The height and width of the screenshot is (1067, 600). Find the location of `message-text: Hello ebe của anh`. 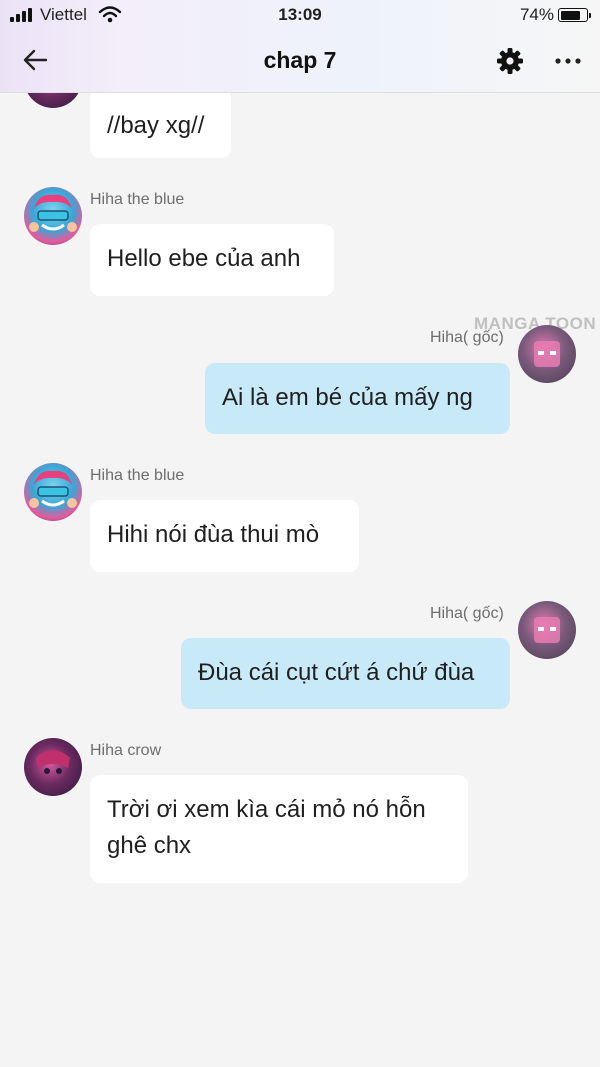

message-text: Hello ebe của anh is located at coordinates (204, 258).